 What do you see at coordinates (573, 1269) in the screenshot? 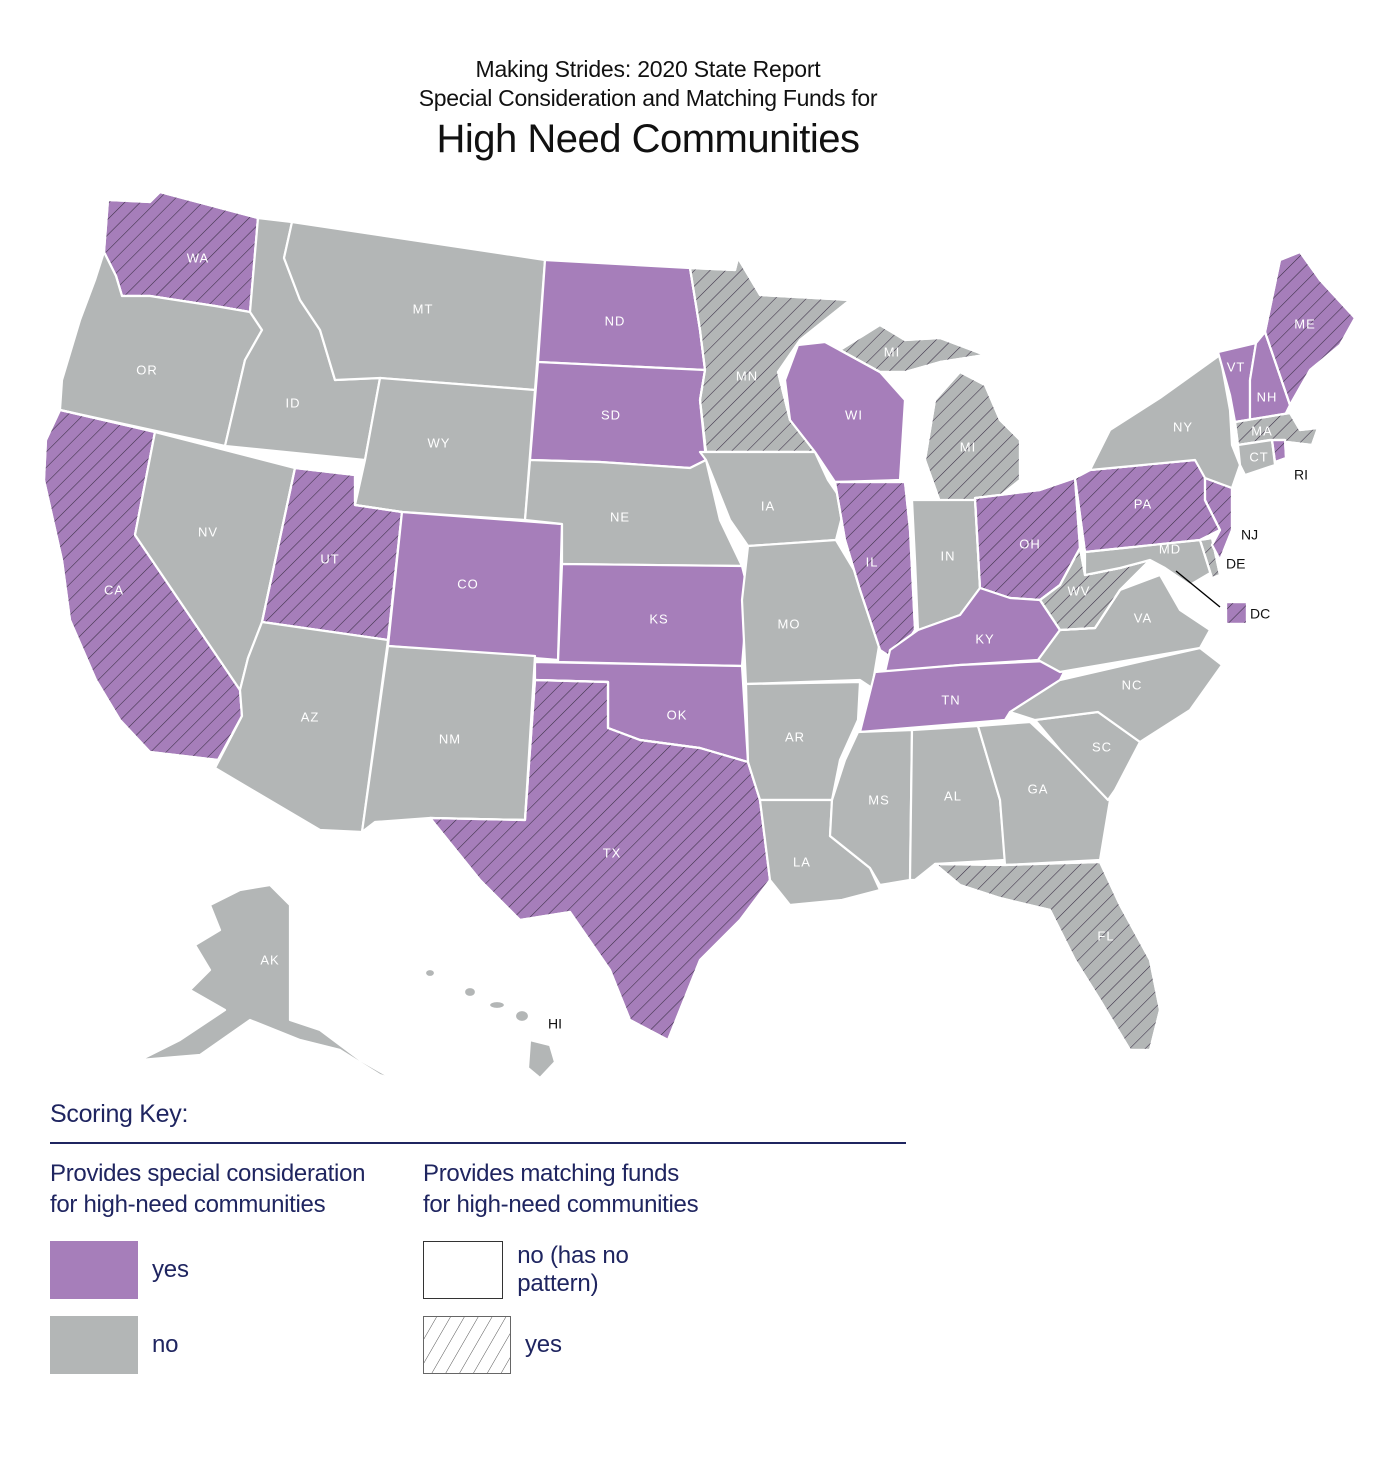
I see `key-label: no (has no pattern)` at bounding box center [573, 1269].